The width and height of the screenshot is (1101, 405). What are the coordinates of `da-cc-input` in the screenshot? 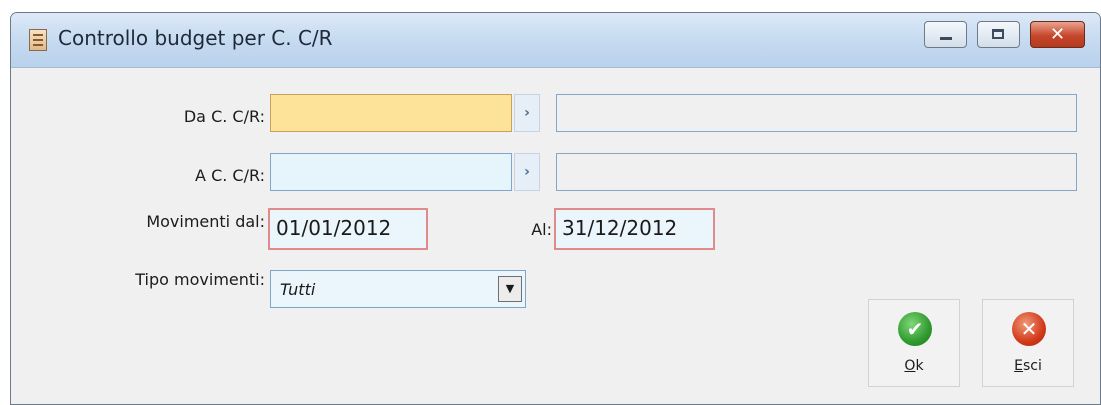 It's located at (391, 113).